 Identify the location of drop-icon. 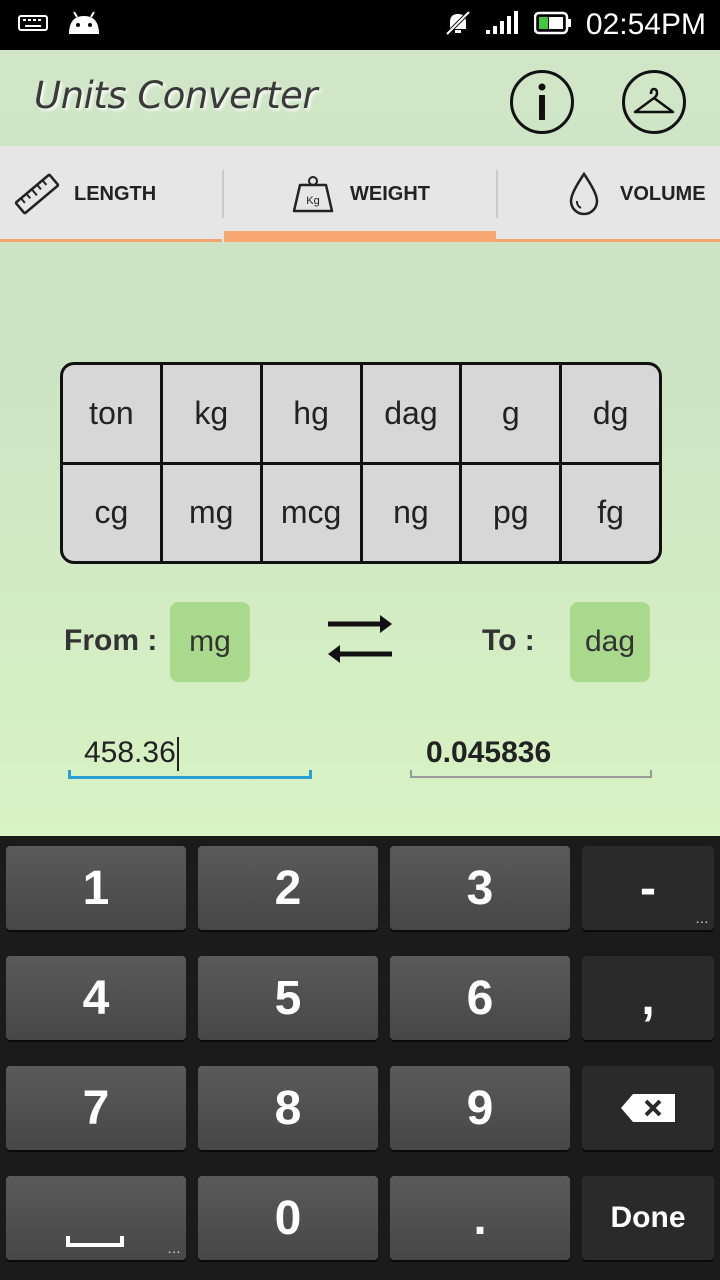
(584, 193).